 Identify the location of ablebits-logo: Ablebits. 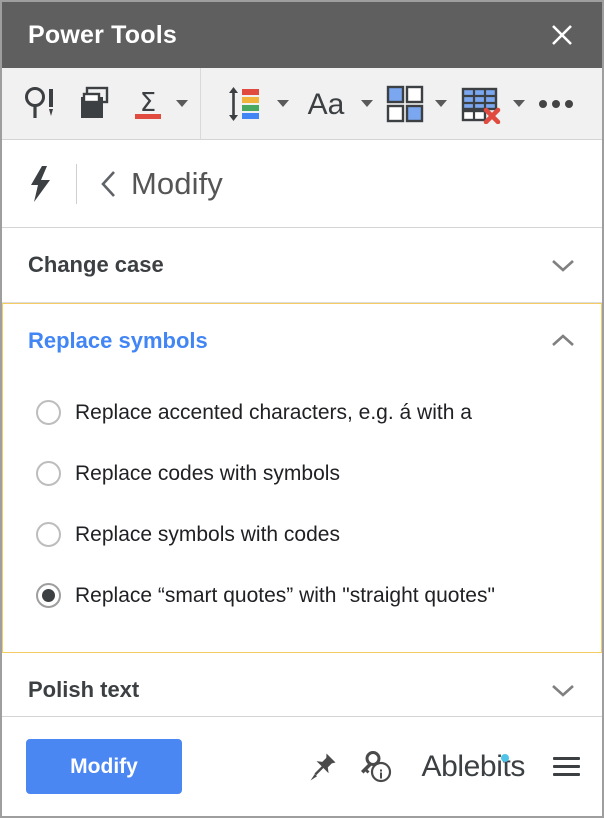
(472, 767).